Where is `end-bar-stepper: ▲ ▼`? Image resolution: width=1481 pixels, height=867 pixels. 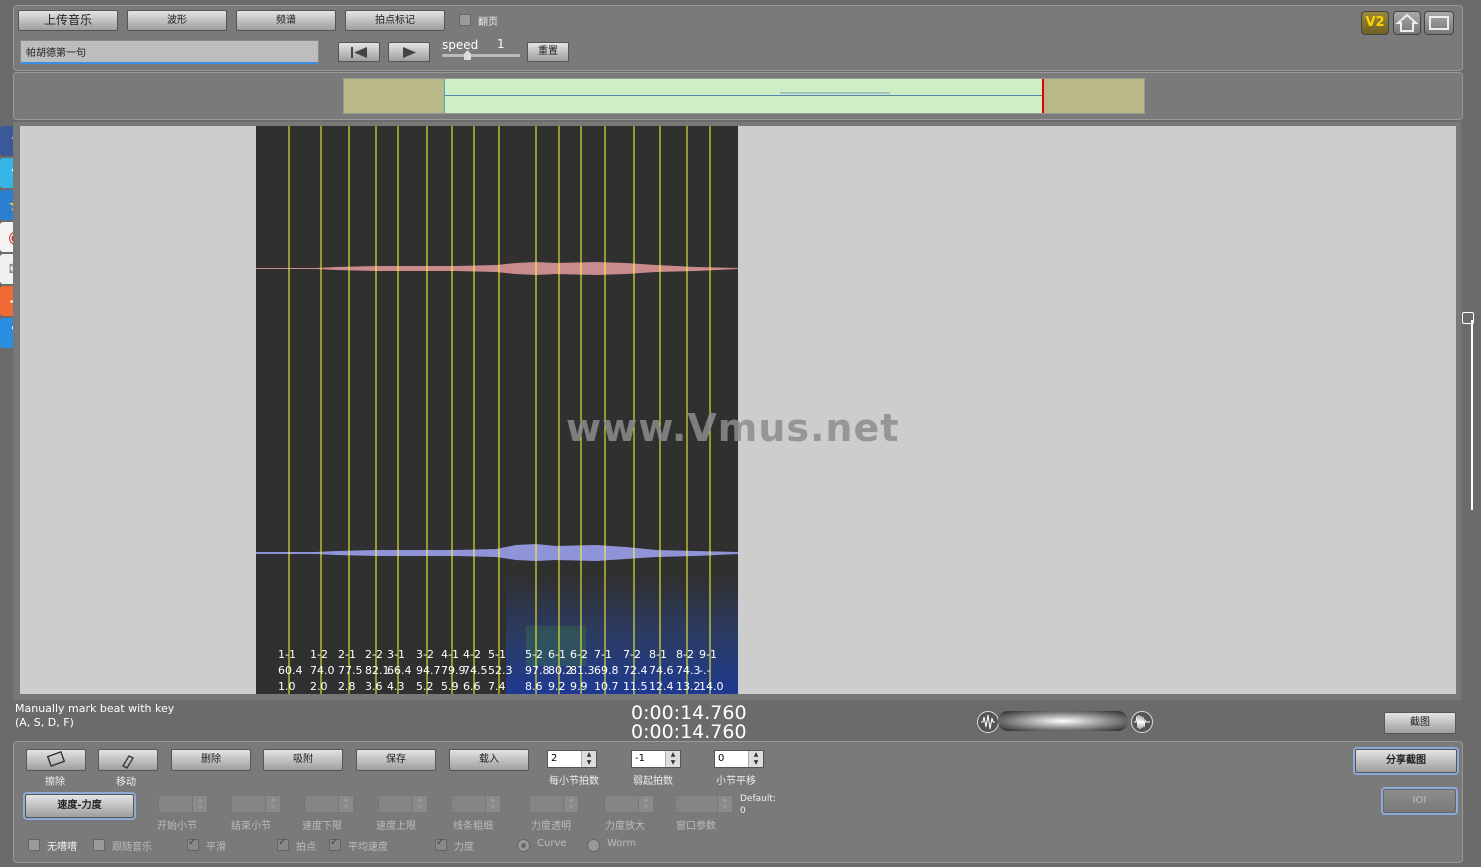
end-bar-stepper: ▲ ▼ is located at coordinates (256, 804).